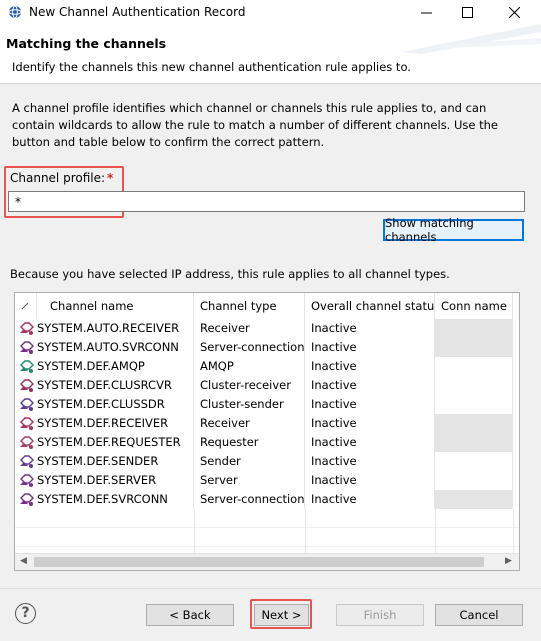 The height and width of the screenshot is (641, 541). Describe the element at coordinates (27, 461) in the screenshot. I see `sender-channel-icon` at that location.